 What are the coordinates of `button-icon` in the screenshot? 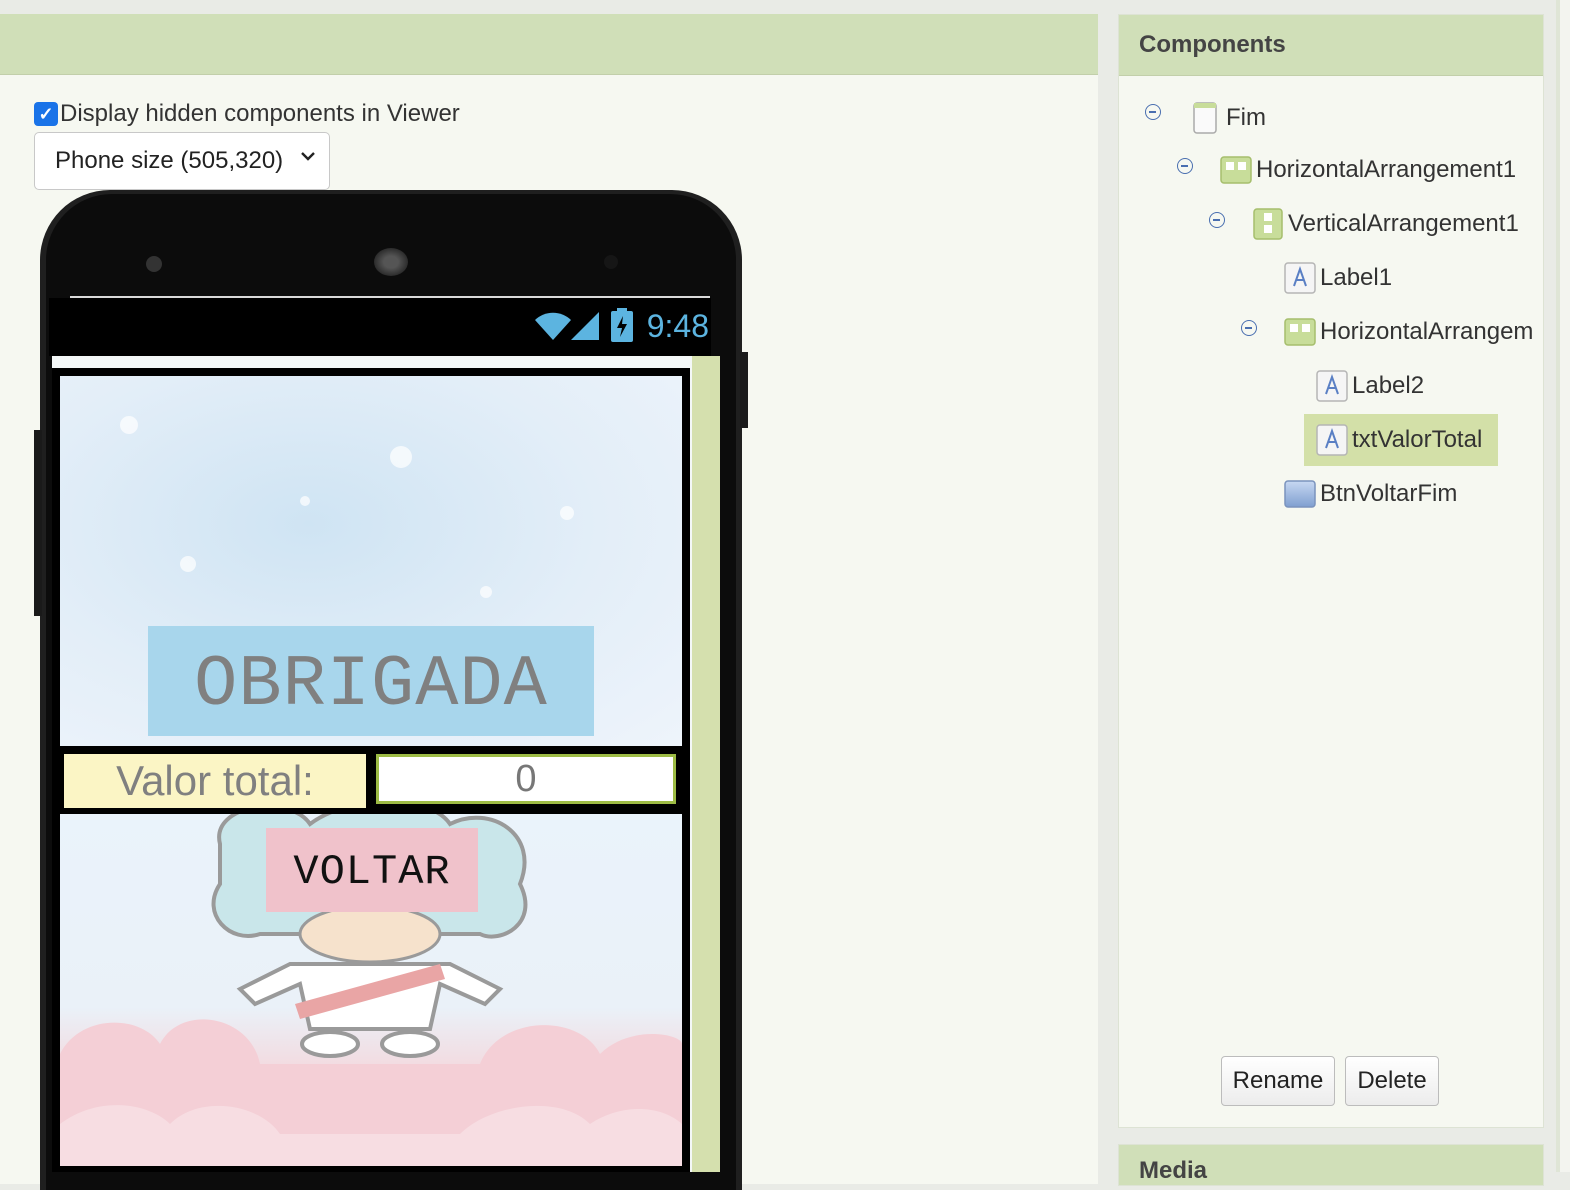 It's located at (1300, 494).